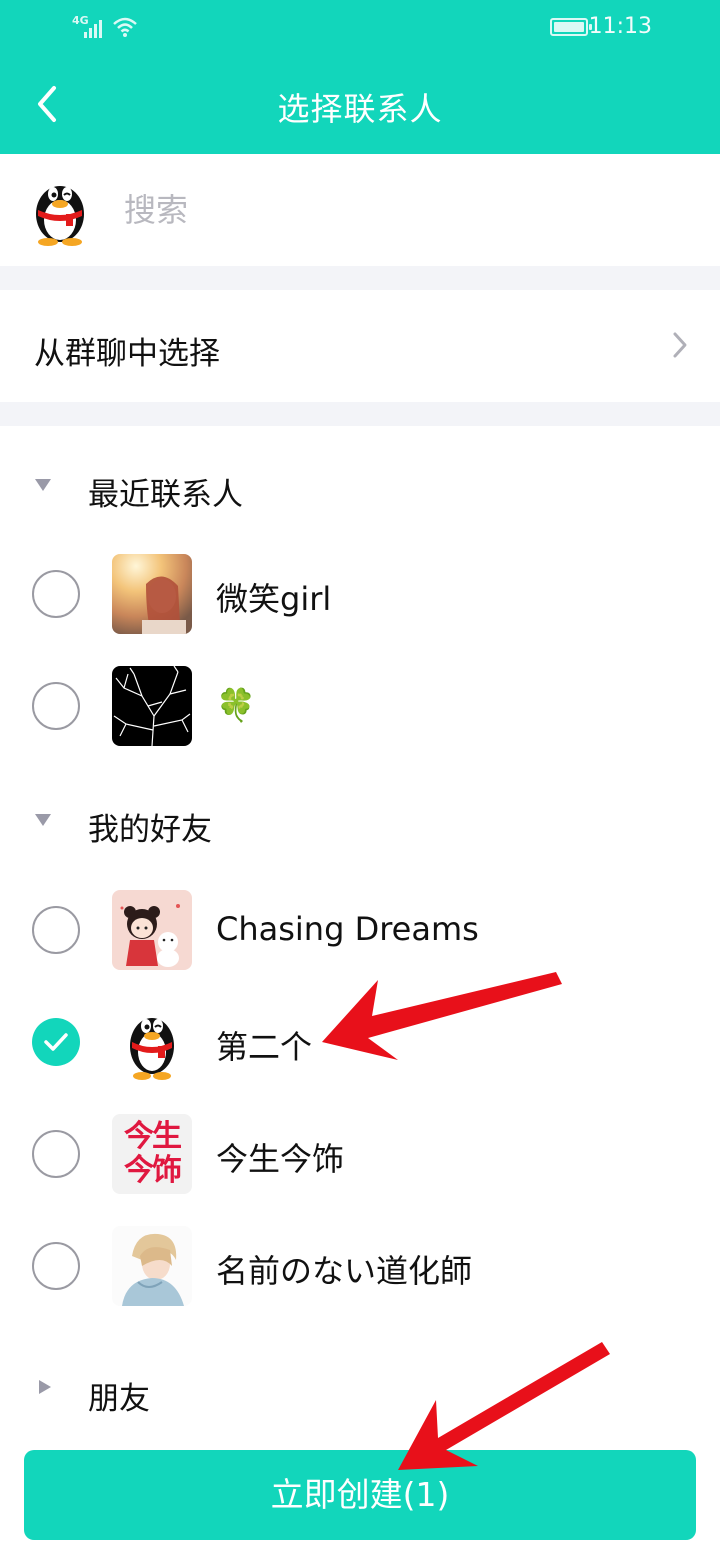  Describe the element at coordinates (360, 1154) in the screenshot. I see `contact-row: 今生 今饰 今生今饰` at that location.